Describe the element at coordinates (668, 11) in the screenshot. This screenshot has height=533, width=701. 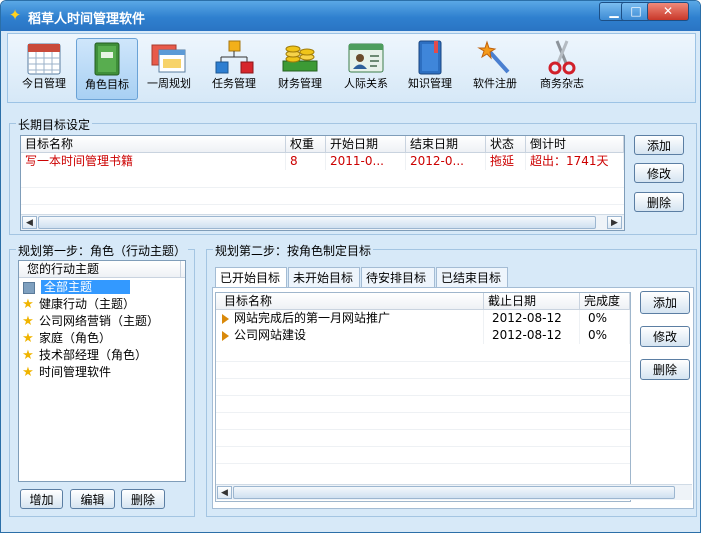
I see `close-button: ✕` at that location.